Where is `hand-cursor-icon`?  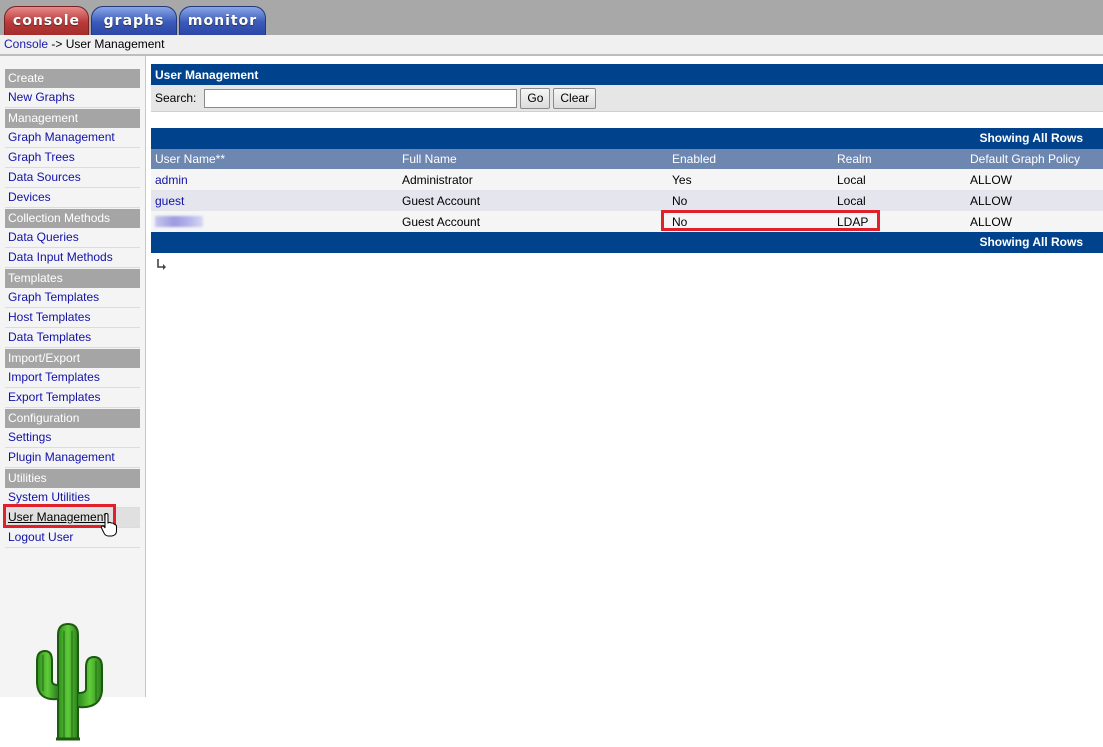
hand-cursor-icon is located at coordinates (108, 525).